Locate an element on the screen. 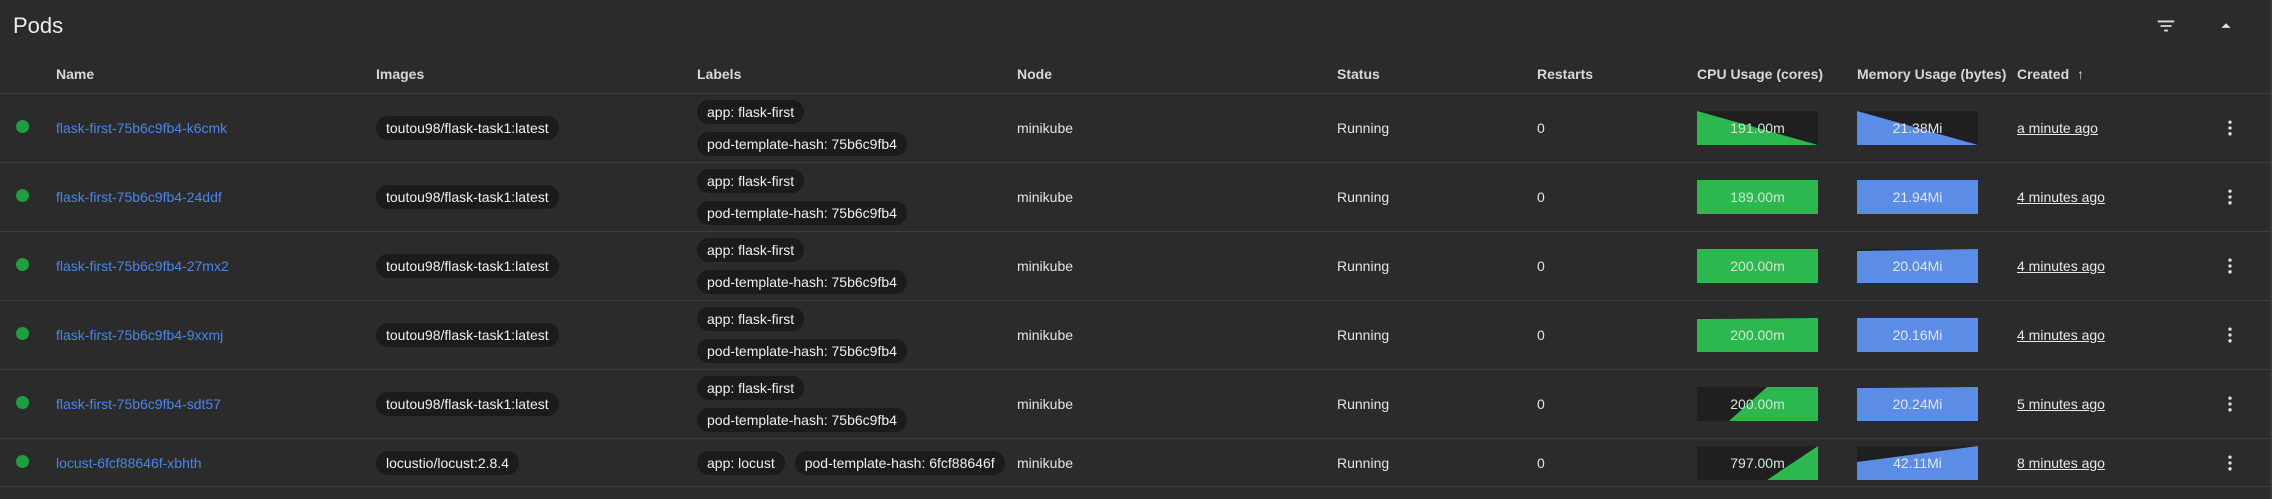 This screenshot has width=2272, height=499. memory-usage-value: 21.38Mi is located at coordinates (1917, 128).